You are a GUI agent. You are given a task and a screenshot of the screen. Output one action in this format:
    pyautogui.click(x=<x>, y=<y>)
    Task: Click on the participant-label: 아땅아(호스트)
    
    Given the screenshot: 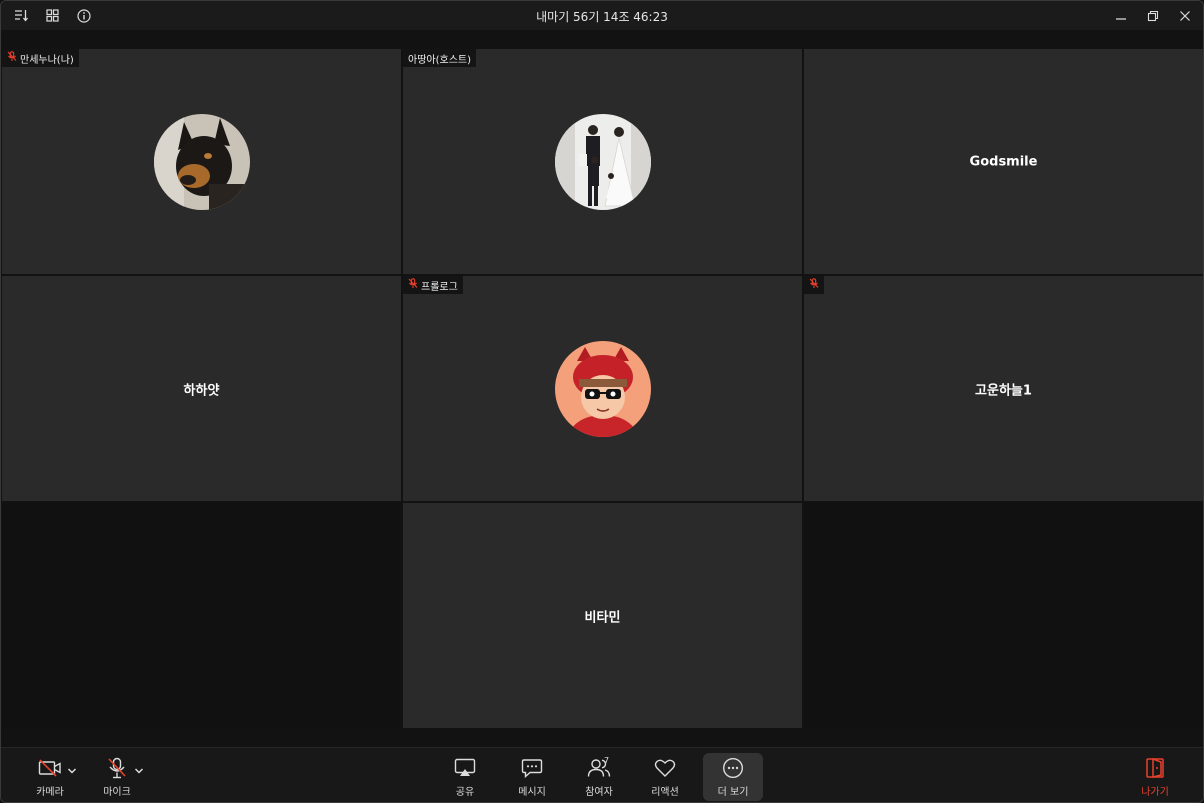 What is the action you would take?
    pyautogui.click(x=440, y=58)
    